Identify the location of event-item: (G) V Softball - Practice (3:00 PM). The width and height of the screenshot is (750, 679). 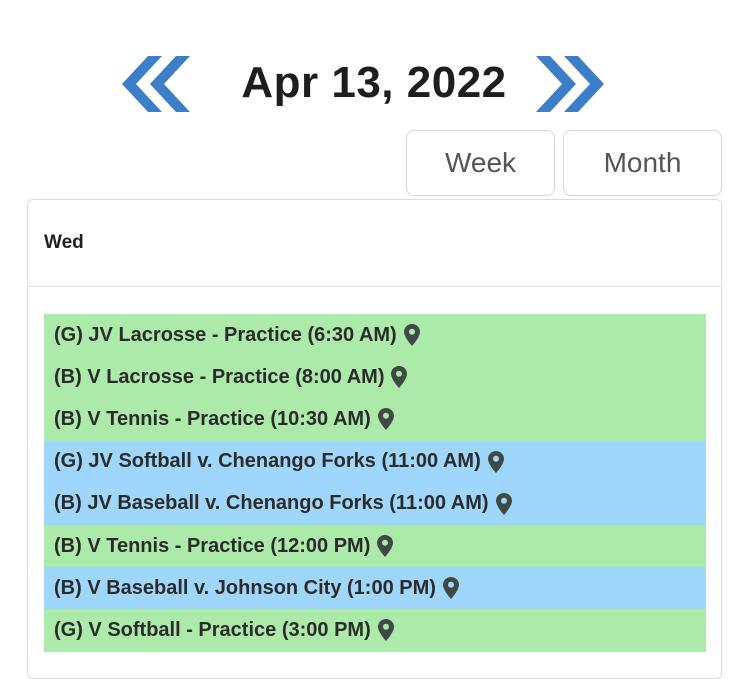
(375, 630).